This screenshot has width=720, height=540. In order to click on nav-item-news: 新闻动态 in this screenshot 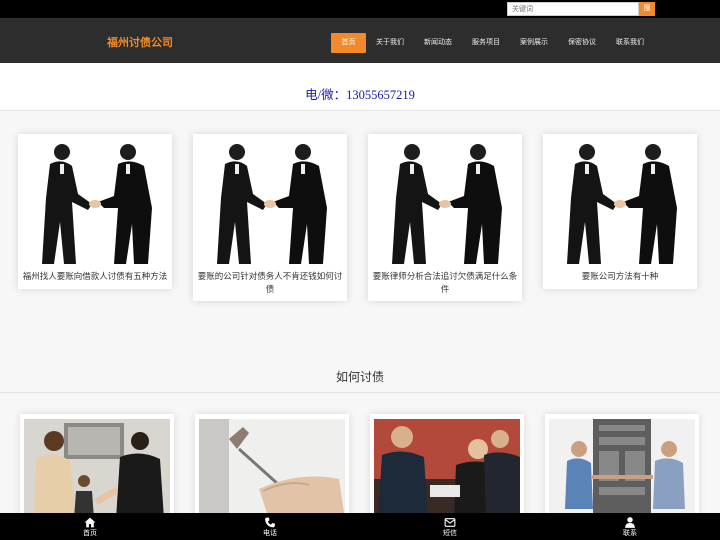, I will do `click(438, 43)`.